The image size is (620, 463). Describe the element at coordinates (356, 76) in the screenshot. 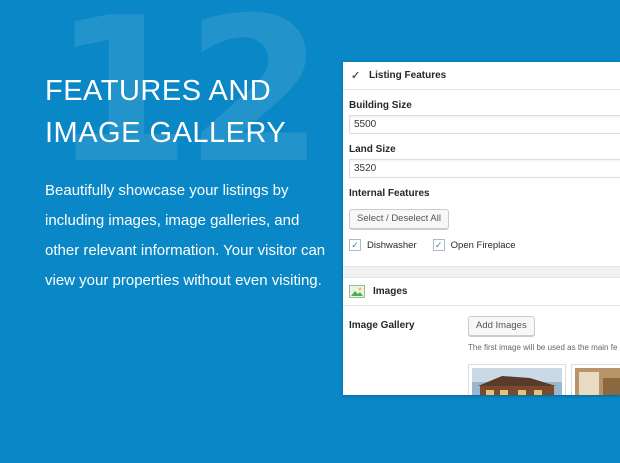

I see `checkmark-icon: ✓` at that location.